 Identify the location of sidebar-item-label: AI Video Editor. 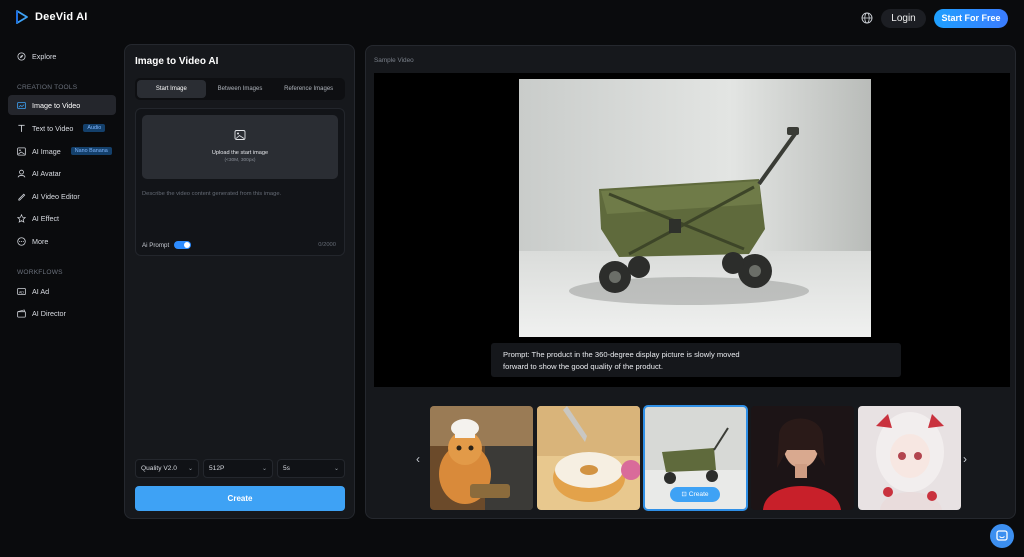
(56, 196).